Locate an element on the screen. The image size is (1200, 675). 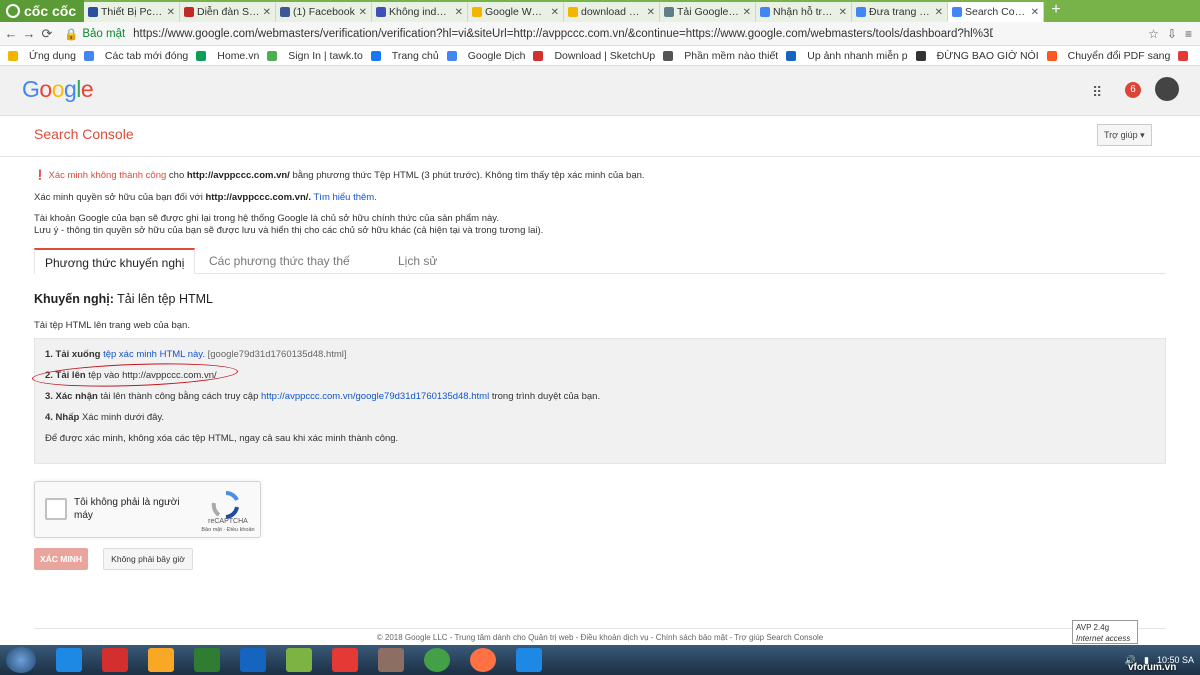
browser-tab: Nhận hỗ trợ c ✕ is located at coordinates (804, 12).